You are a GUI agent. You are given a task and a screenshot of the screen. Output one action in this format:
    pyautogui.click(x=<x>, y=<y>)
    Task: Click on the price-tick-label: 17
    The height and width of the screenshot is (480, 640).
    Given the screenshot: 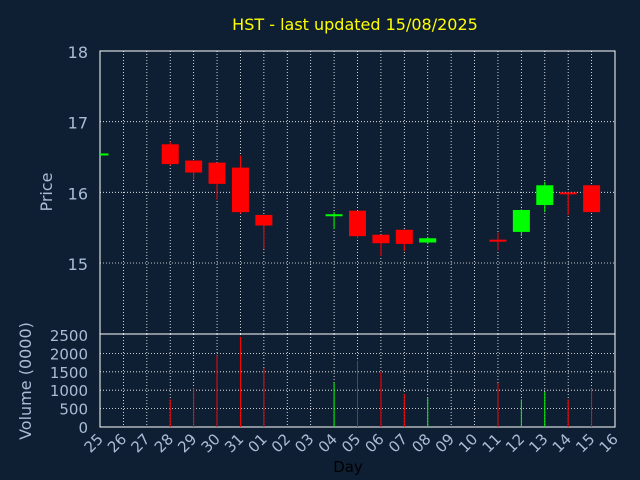 What is the action you would take?
    pyautogui.click(x=78, y=123)
    